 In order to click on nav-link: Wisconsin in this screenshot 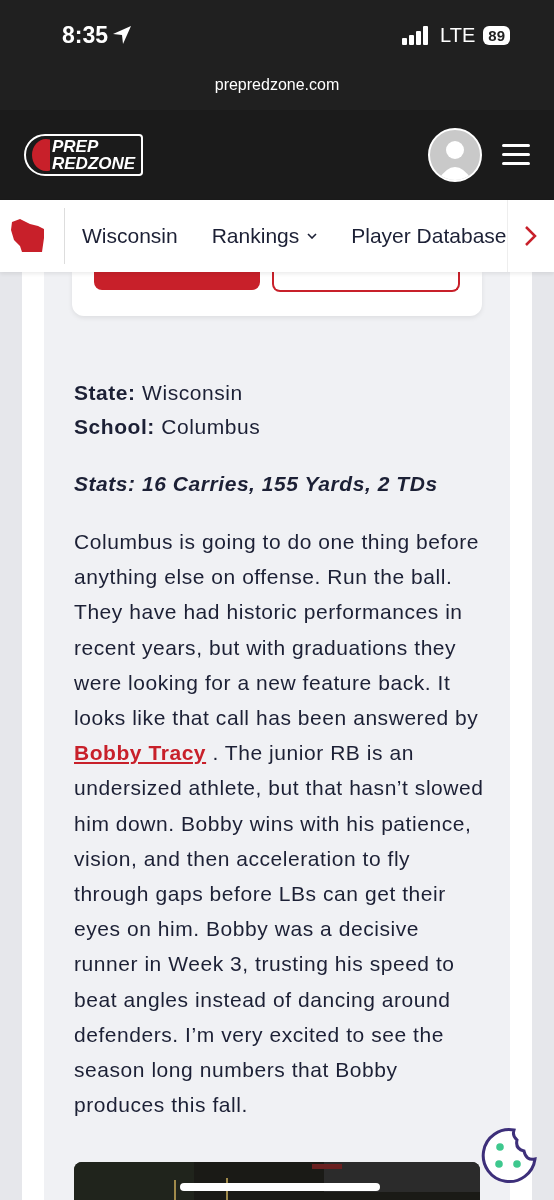, I will do `click(130, 236)`.